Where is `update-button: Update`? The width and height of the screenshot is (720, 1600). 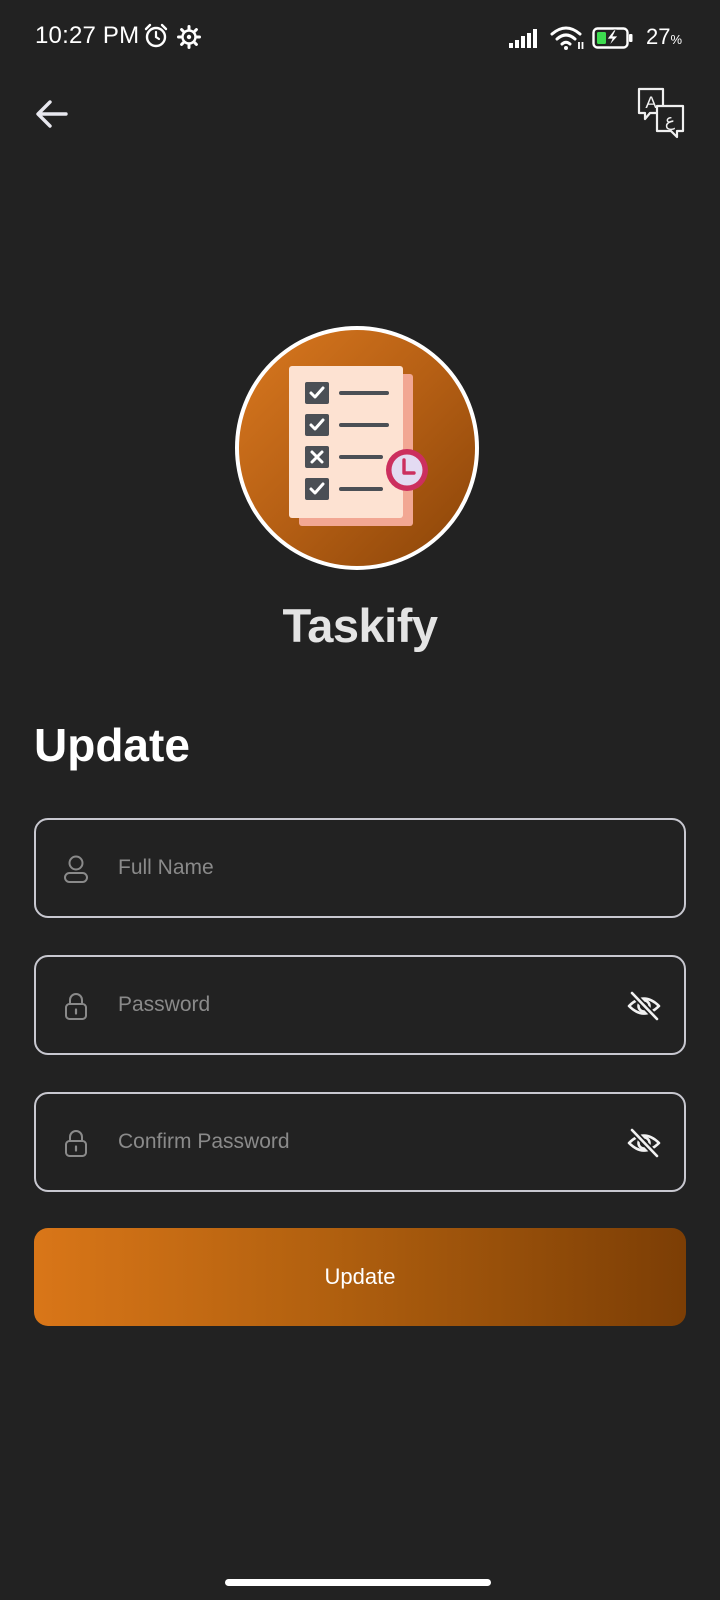
update-button: Update is located at coordinates (360, 1277).